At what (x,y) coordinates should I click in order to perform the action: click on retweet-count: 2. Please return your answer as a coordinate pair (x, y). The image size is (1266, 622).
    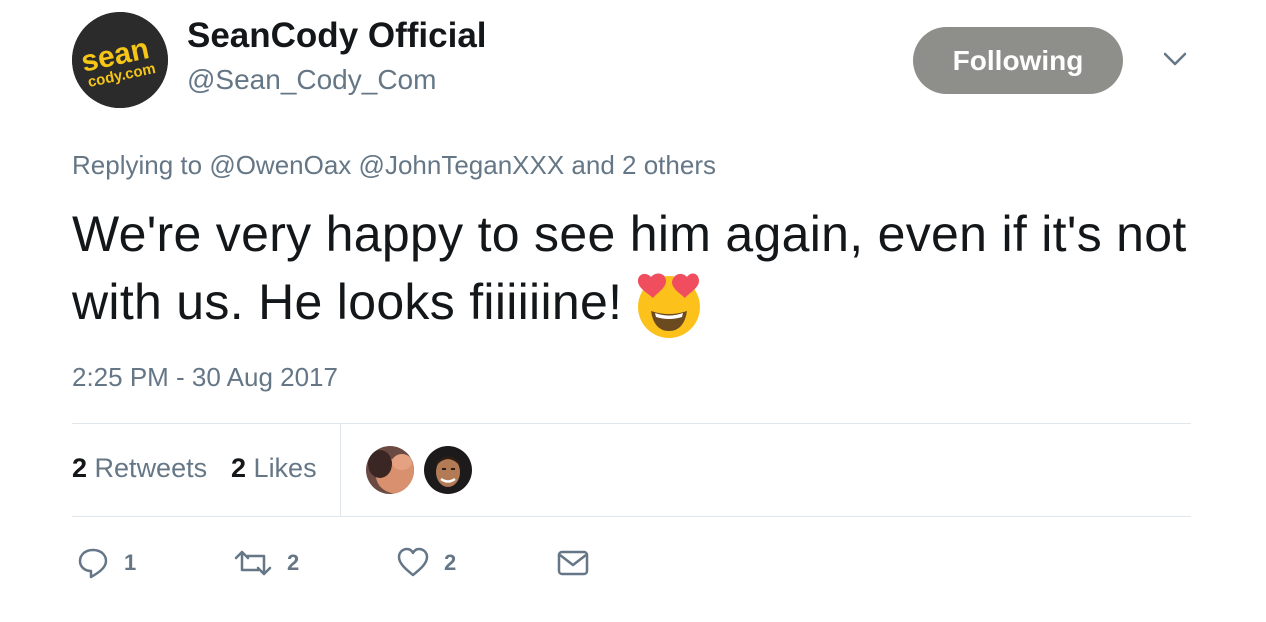
    Looking at the image, I should click on (293, 562).